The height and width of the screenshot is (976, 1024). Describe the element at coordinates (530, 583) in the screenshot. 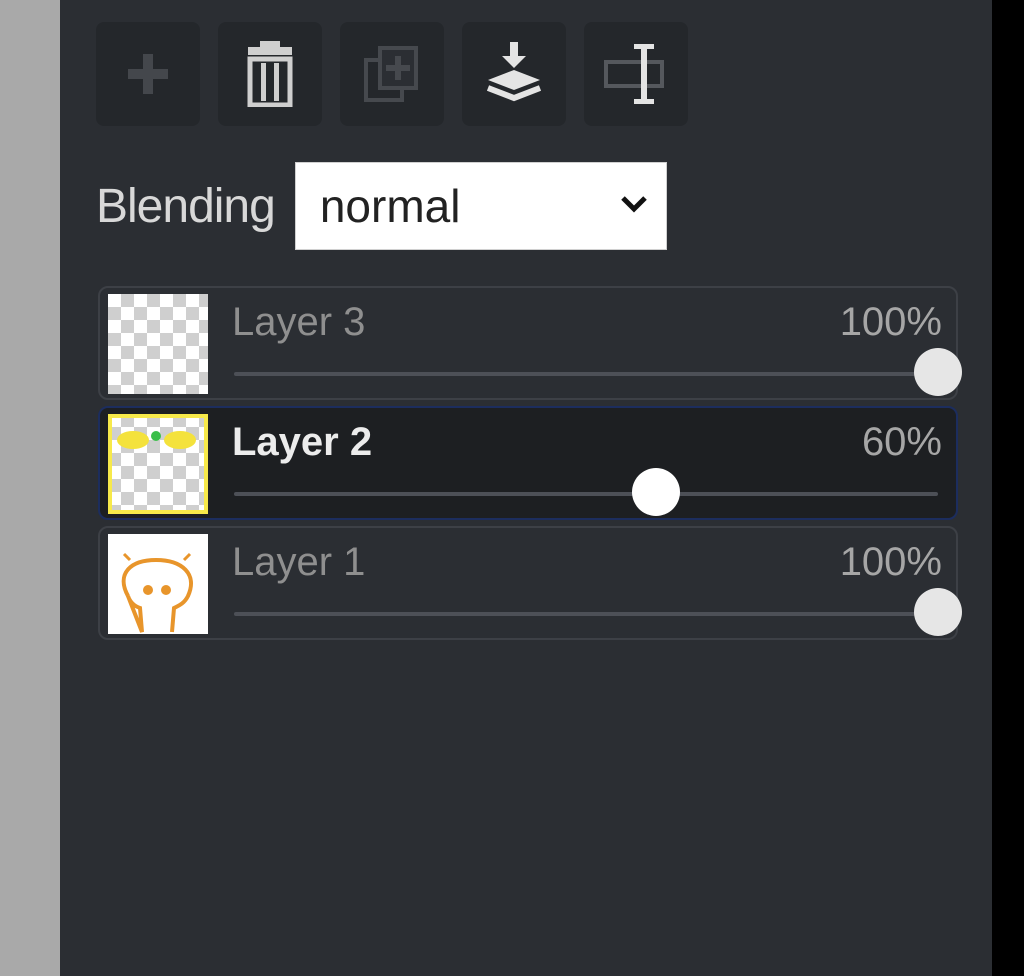

I see `layer-row: Layer 1 100%` at that location.